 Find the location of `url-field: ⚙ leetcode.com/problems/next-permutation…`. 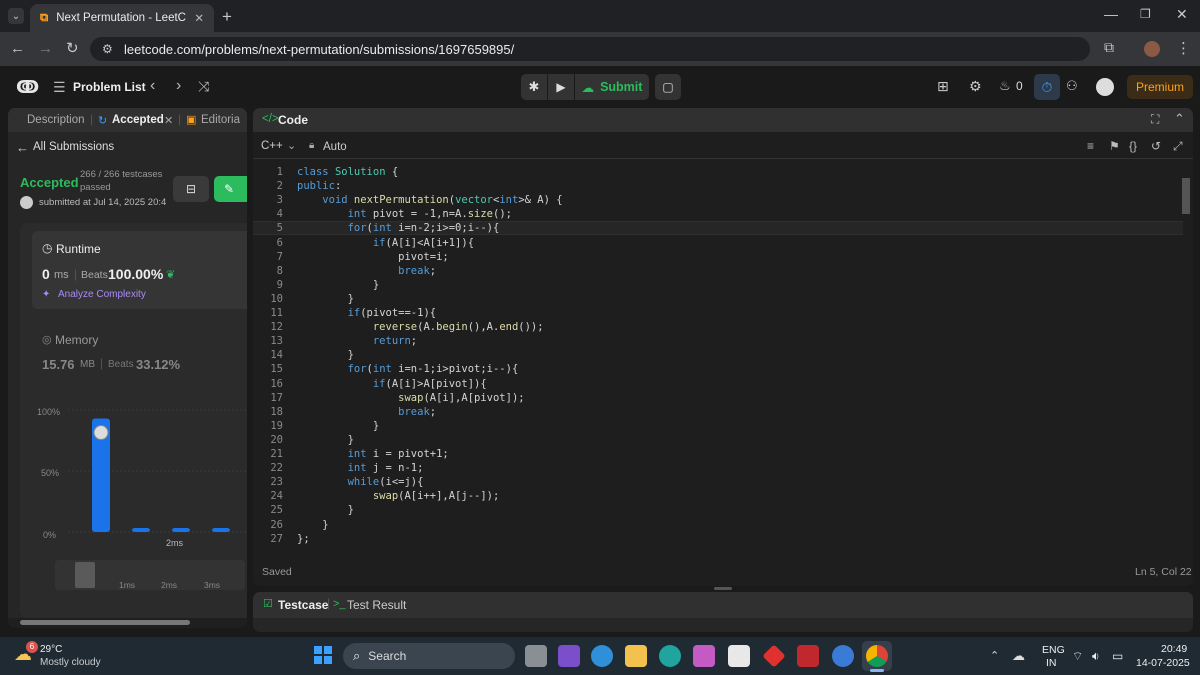

url-field: ⚙ leetcode.com/problems/next-permutation… is located at coordinates (590, 49).